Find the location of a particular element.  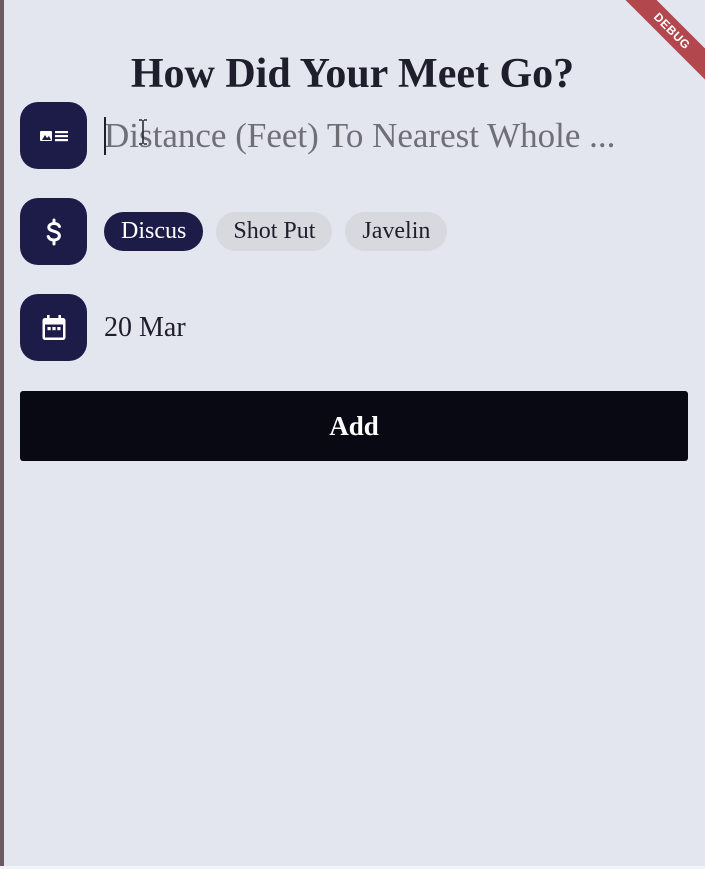

event-chip-group: Discus Shot Put Javelin is located at coordinates (276, 231).